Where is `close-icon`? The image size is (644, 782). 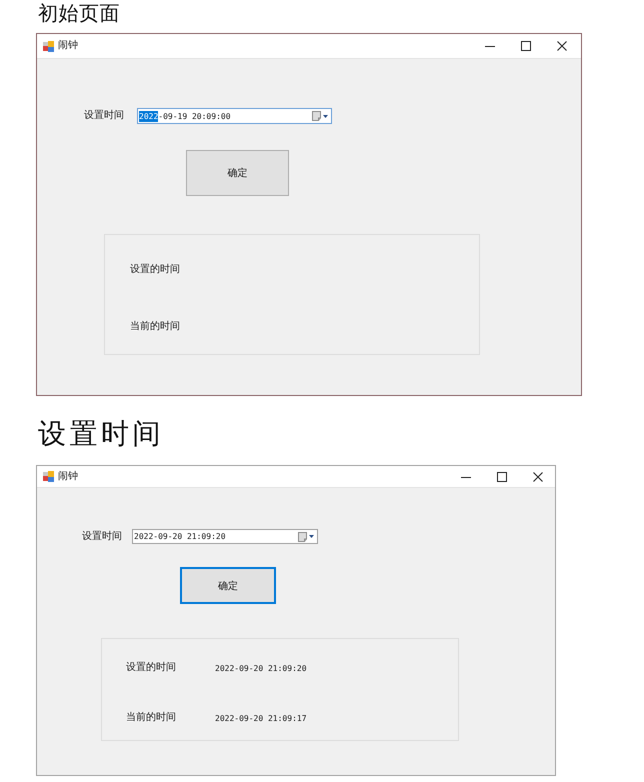
close-icon is located at coordinates (562, 46).